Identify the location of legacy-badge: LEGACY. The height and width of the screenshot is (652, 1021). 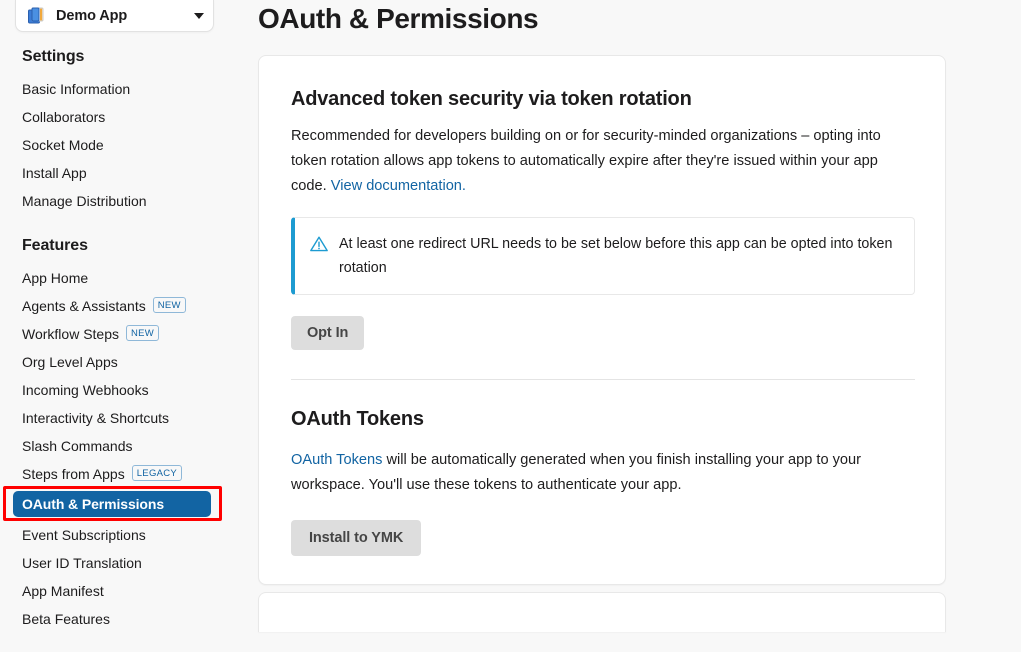
(157, 473).